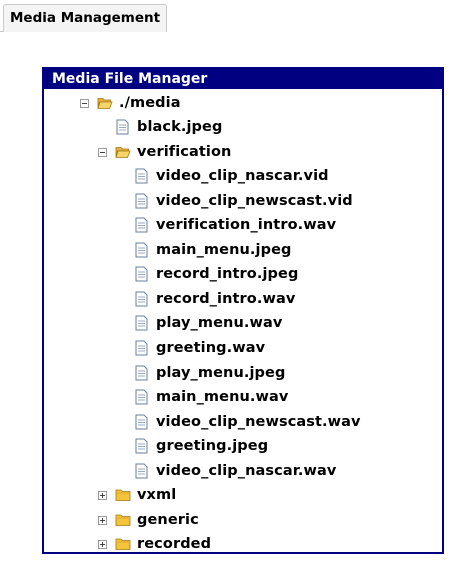  What do you see at coordinates (212, 446) in the screenshot?
I see `tree-label-file: greeting.jpeg` at bounding box center [212, 446].